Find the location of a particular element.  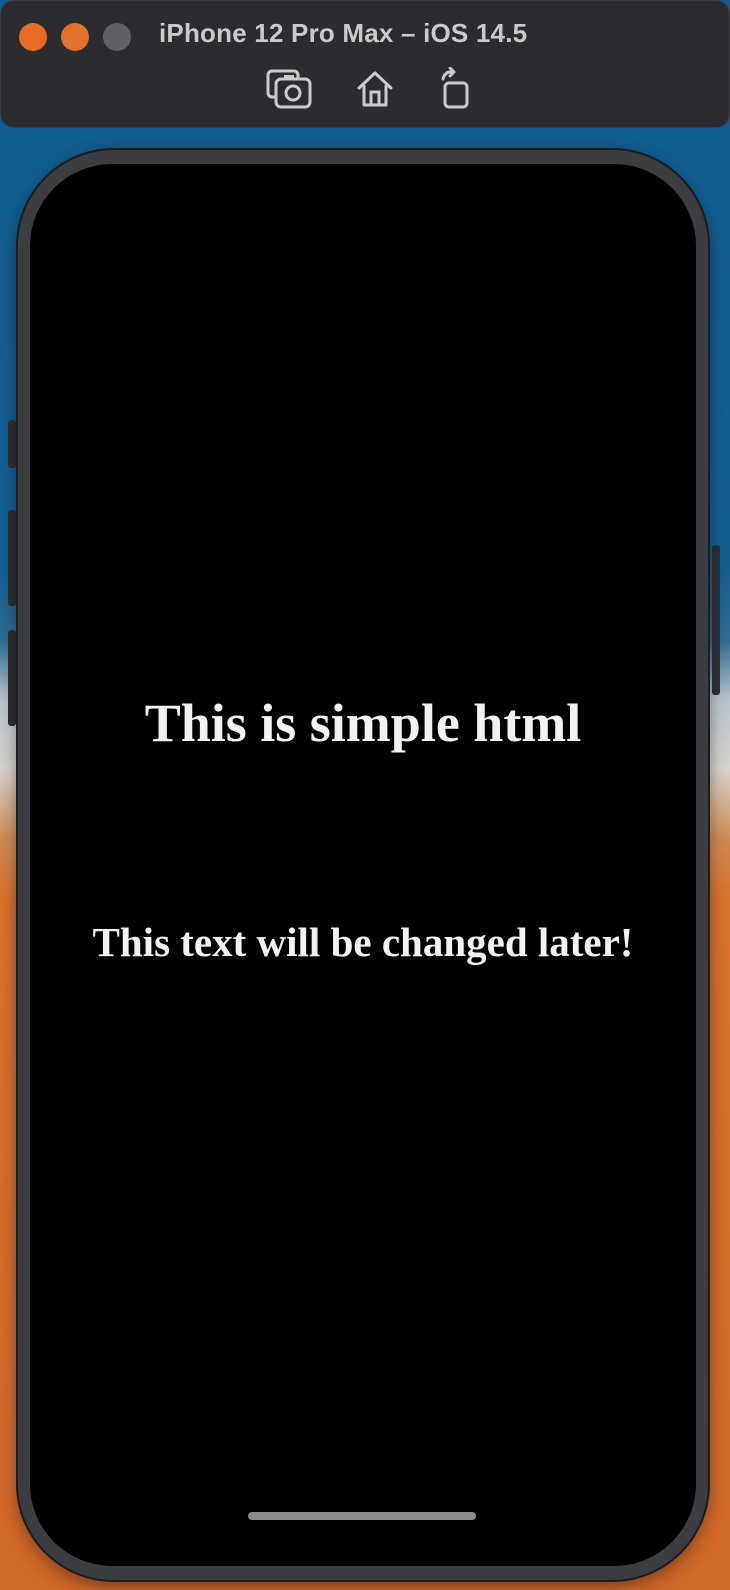

home-icon is located at coordinates (375, 89).